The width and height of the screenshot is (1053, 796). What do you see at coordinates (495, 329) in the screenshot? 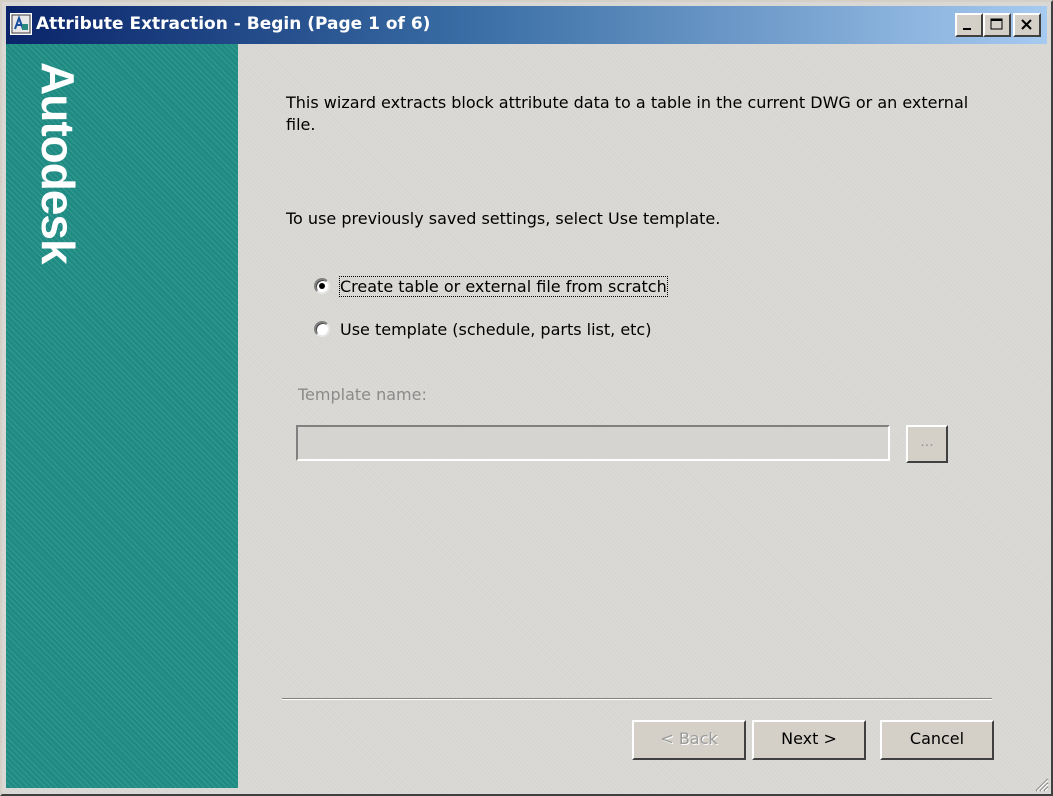
I see `radio-label-template: Use template (schedule, parts list, etc)` at bounding box center [495, 329].